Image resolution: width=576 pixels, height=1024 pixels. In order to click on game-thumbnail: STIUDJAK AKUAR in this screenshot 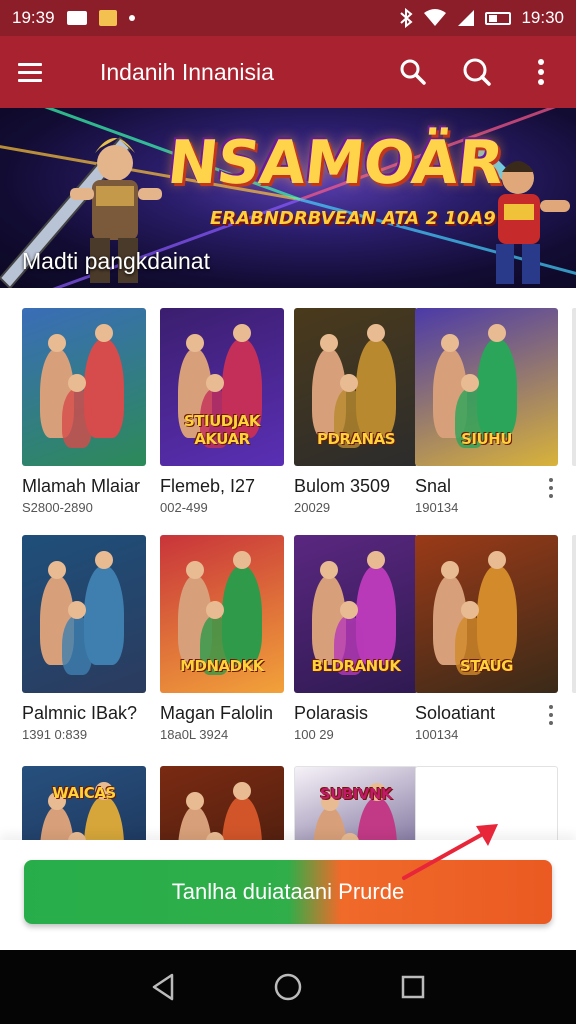, I will do `click(222, 387)`.